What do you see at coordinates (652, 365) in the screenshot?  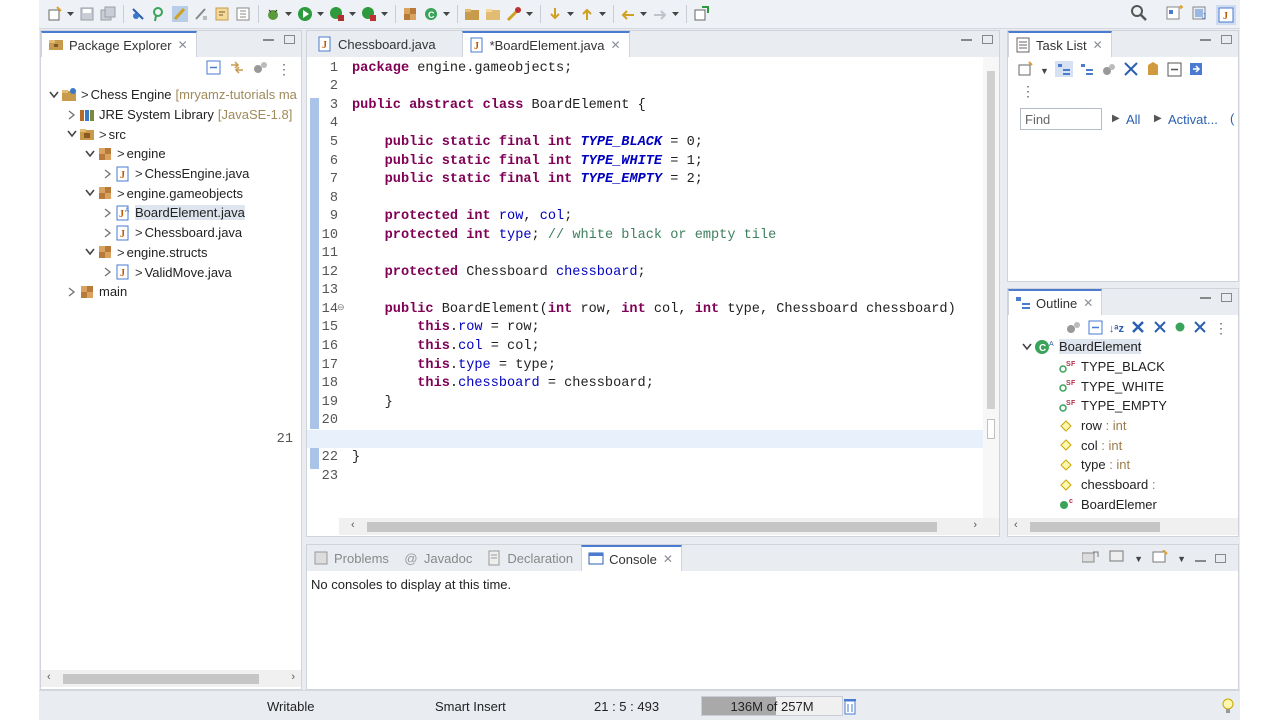 I see `code-line: 17 this. type = type;` at bounding box center [652, 365].